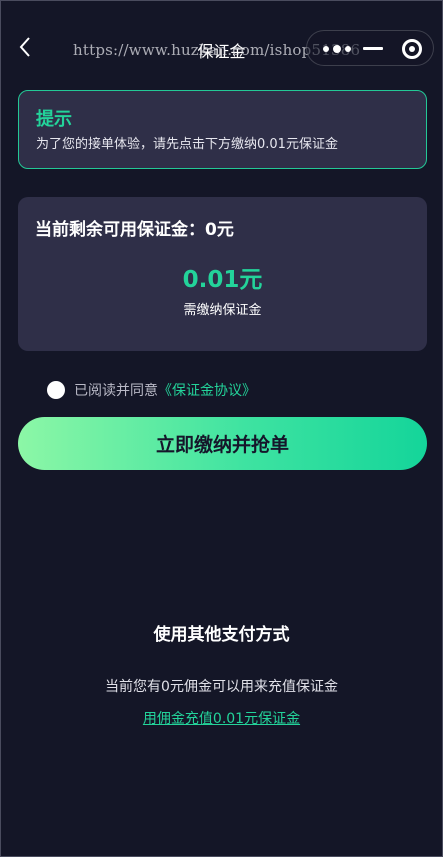 Image resolution: width=443 pixels, height=857 pixels. Describe the element at coordinates (116, 391) in the screenshot. I see `agreement-label: 已阅读并同意` at that location.